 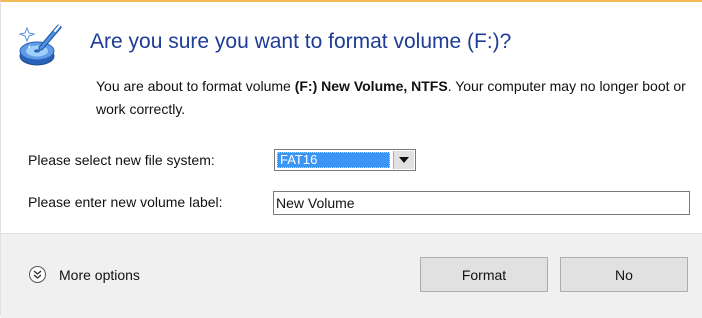 I want to click on file-system-selected-value: FAT16, so click(x=333, y=160).